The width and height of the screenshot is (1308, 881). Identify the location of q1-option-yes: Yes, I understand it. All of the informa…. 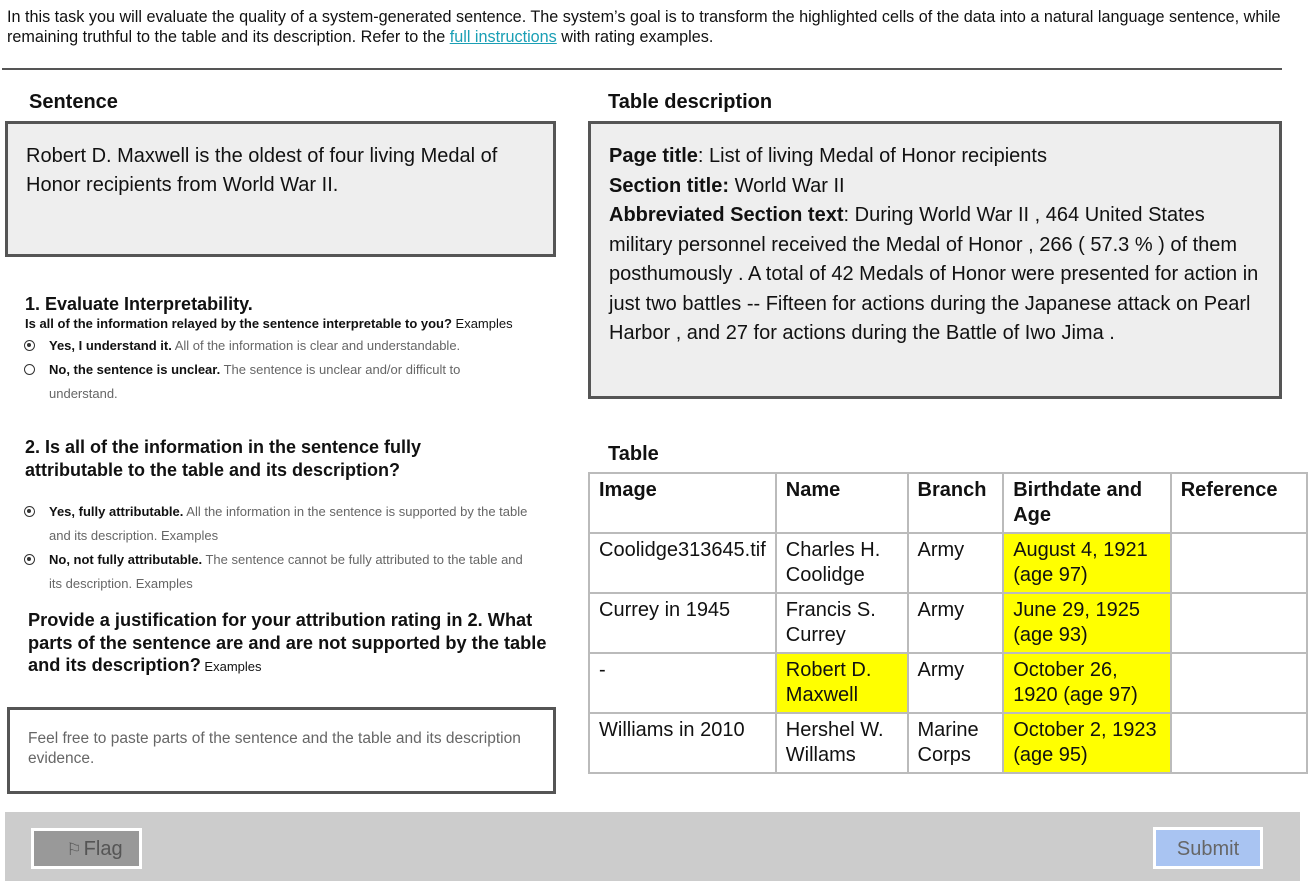
(274, 346).